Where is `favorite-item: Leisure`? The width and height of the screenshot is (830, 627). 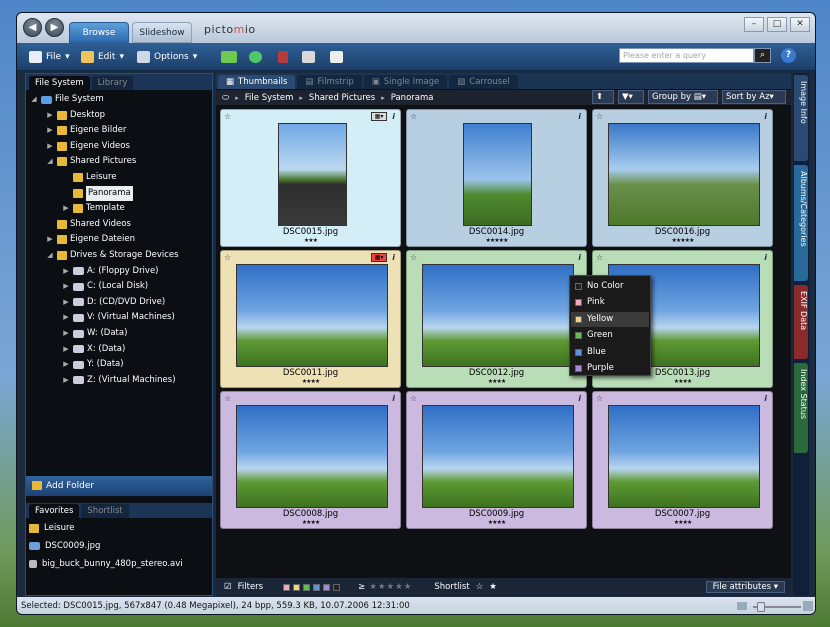
favorite-item: Leisure is located at coordinates (52, 528).